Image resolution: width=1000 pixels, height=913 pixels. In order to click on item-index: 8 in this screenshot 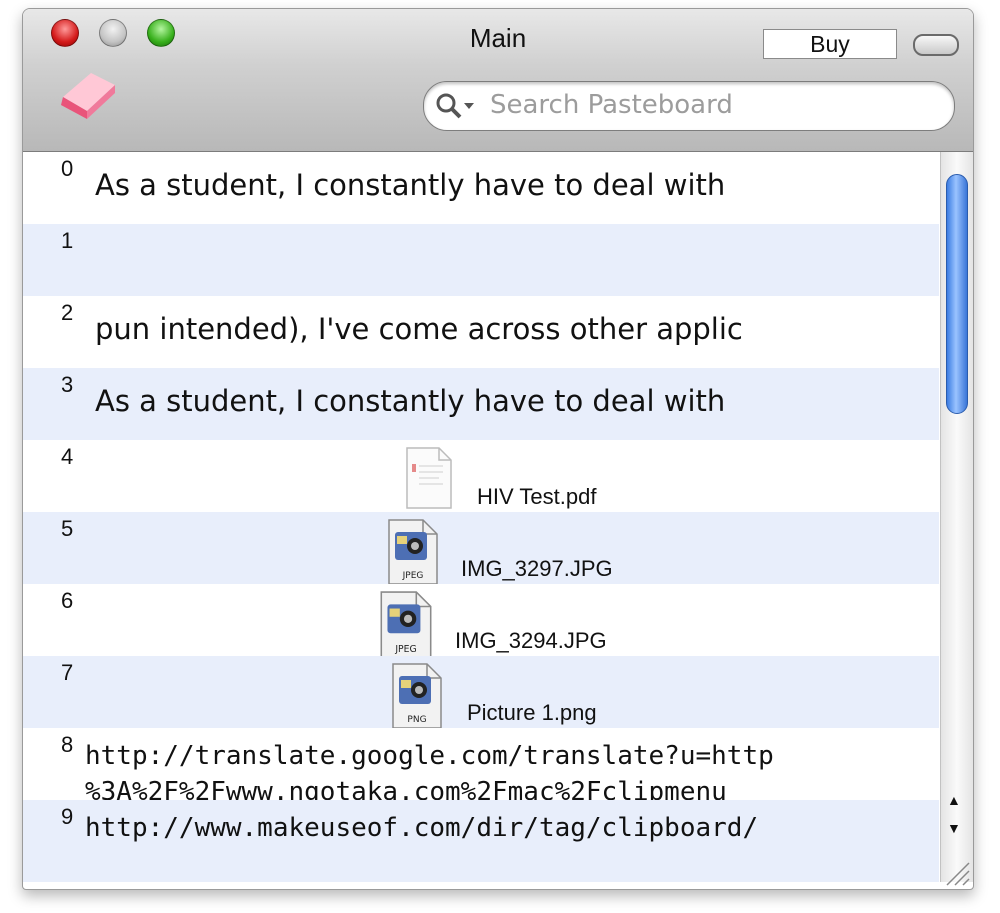, I will do `click(67, 744)`.